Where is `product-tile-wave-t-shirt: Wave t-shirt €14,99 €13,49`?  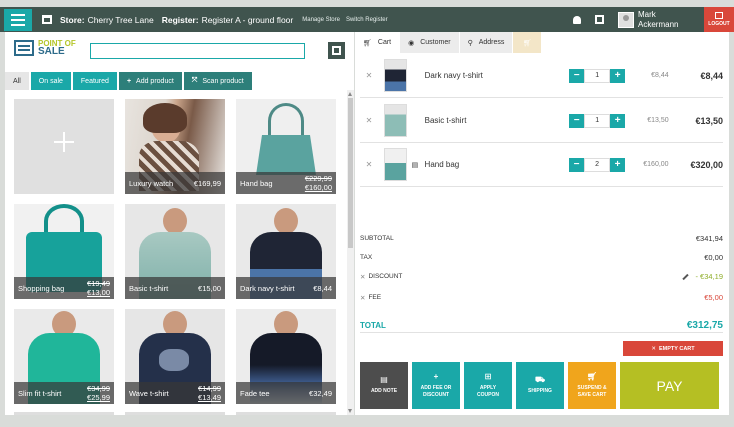 product-tile-wave-t-shirt: Wave t-shirt €14,99 €13,49 is located at coordinates (175, 356).